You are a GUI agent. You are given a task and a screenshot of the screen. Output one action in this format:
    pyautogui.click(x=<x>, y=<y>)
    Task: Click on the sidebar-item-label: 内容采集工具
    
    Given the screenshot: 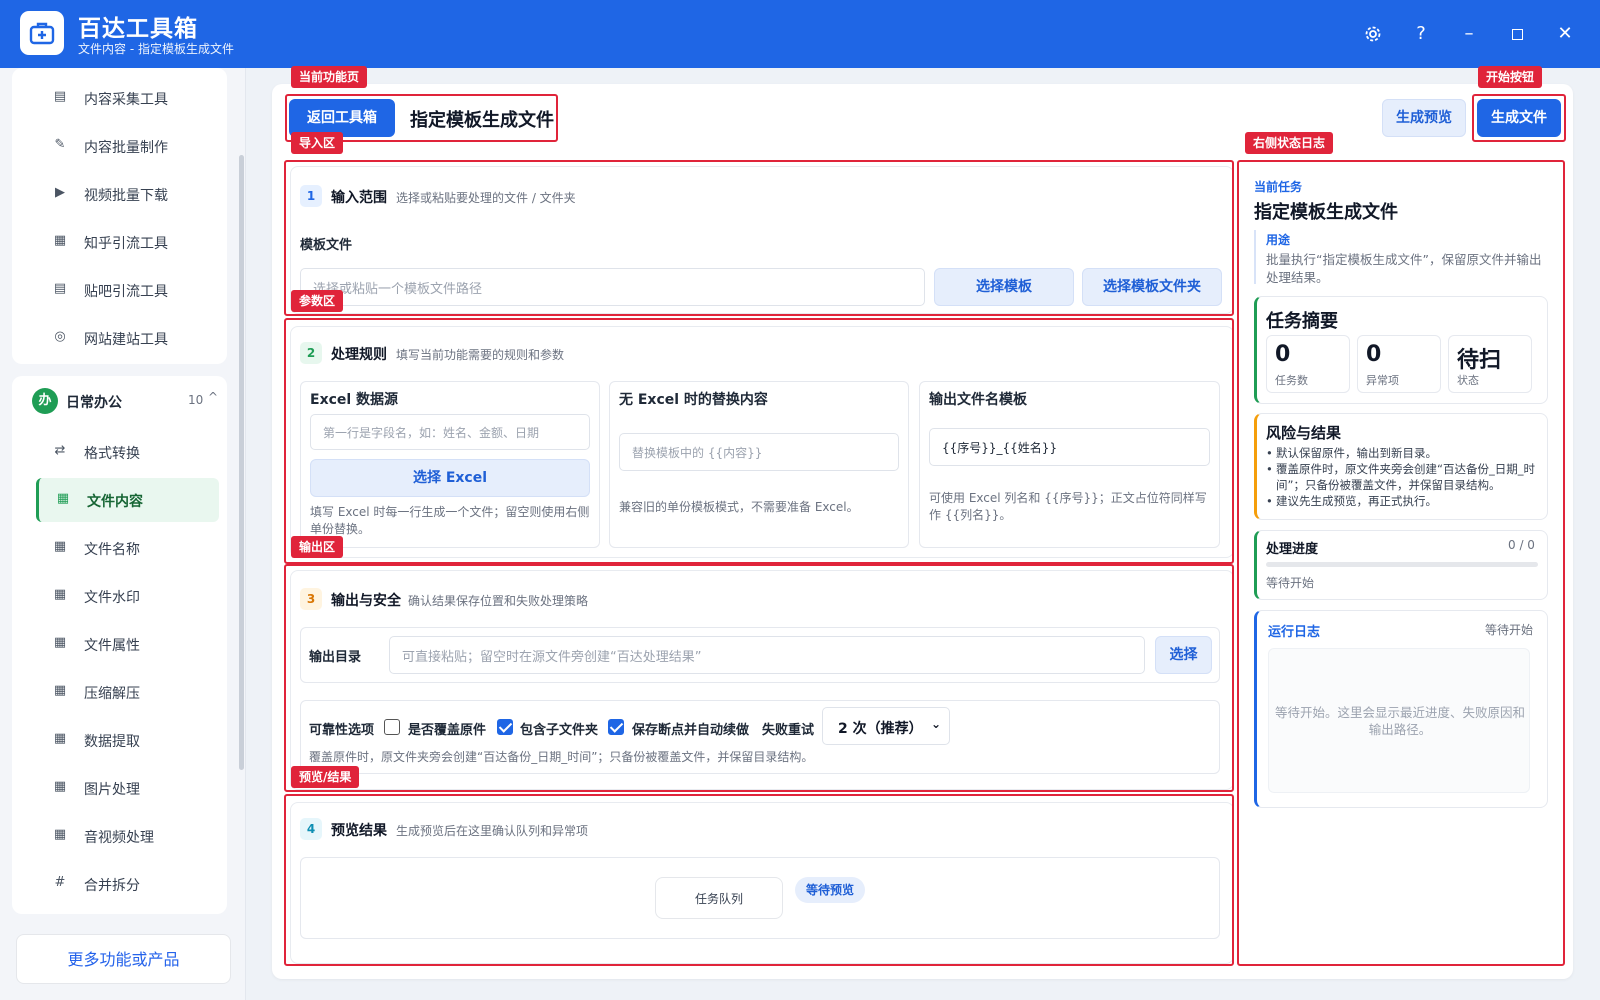 What is the action you would take?
    pyautogui.click(x=126, y=100)
    